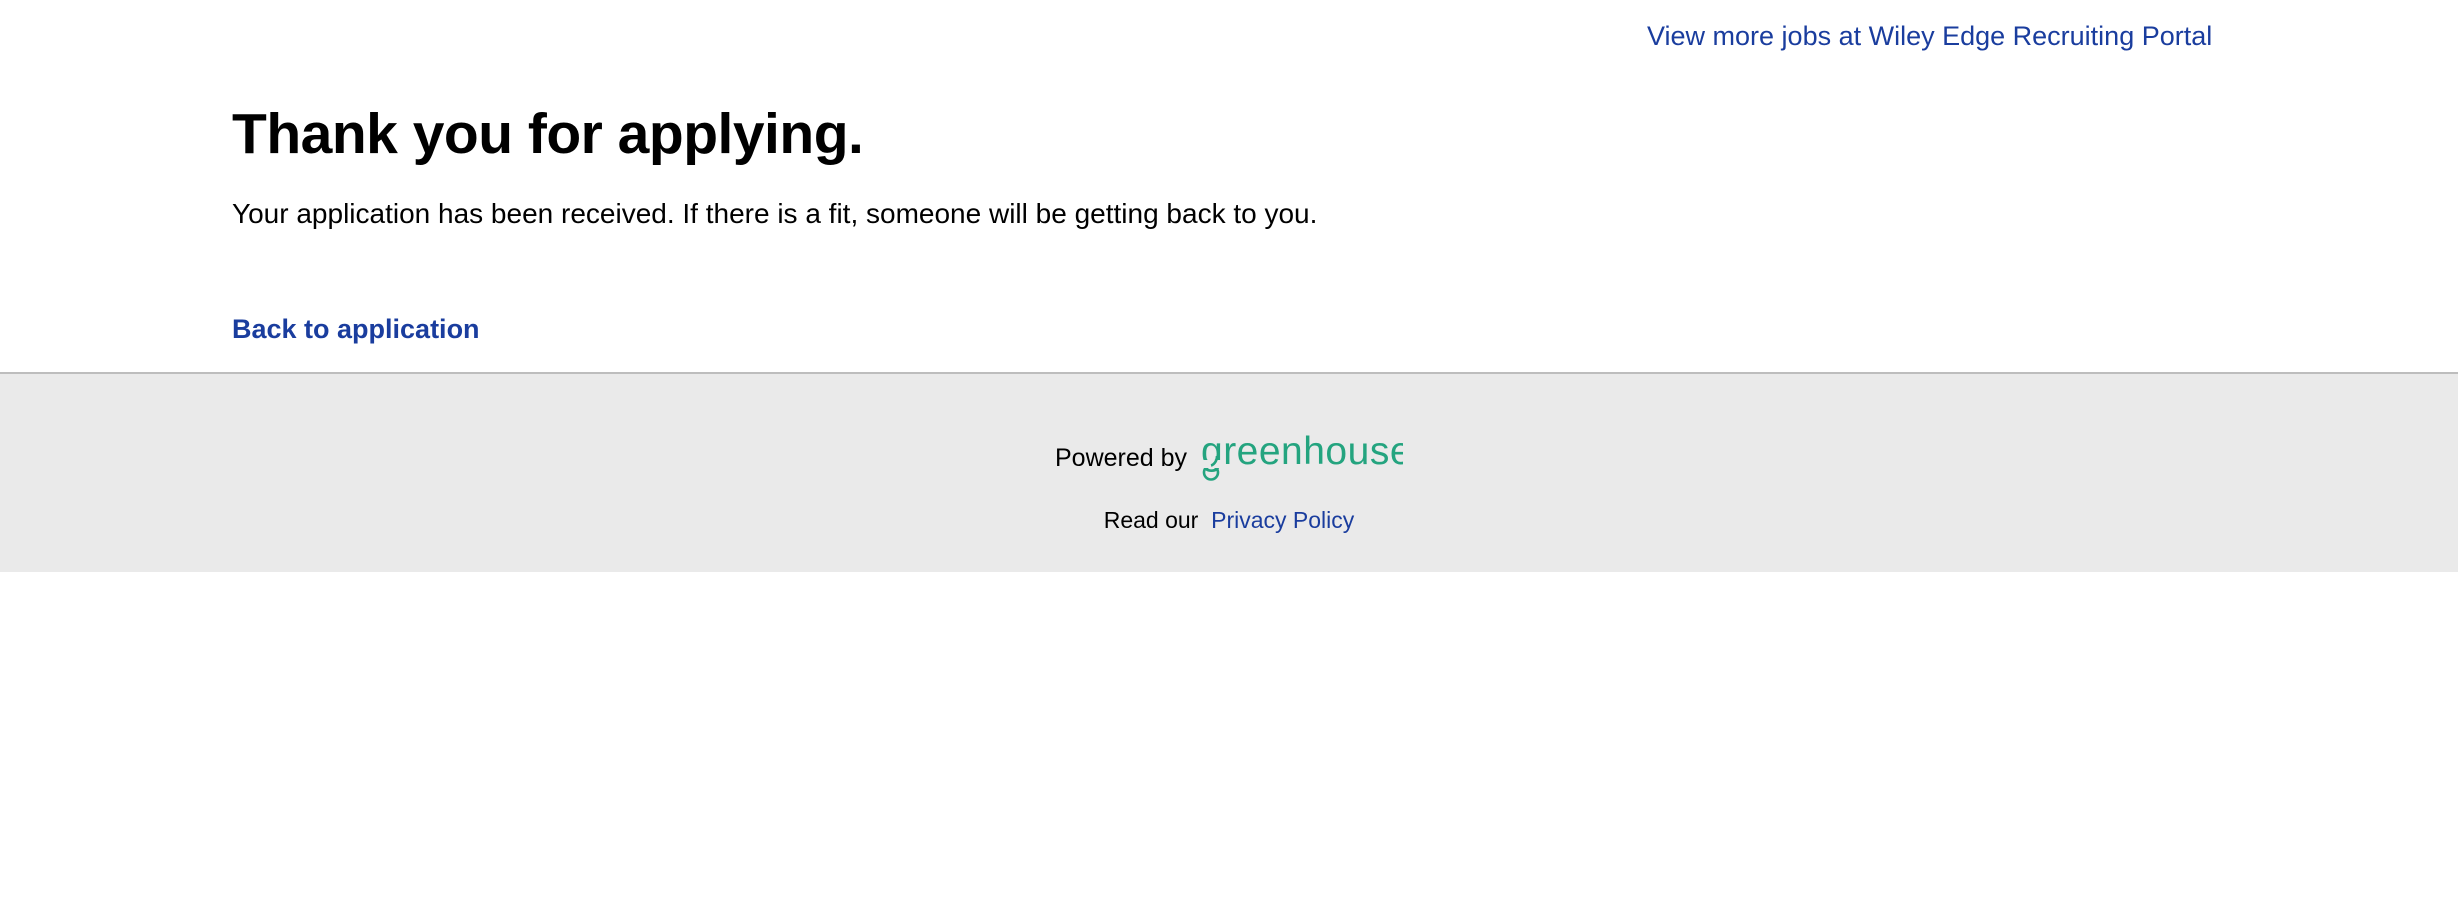  Describe the element at coordinates (1282, 520) in the screenshot. I see `privacy-policy-link: Privacy Policy` at that location.